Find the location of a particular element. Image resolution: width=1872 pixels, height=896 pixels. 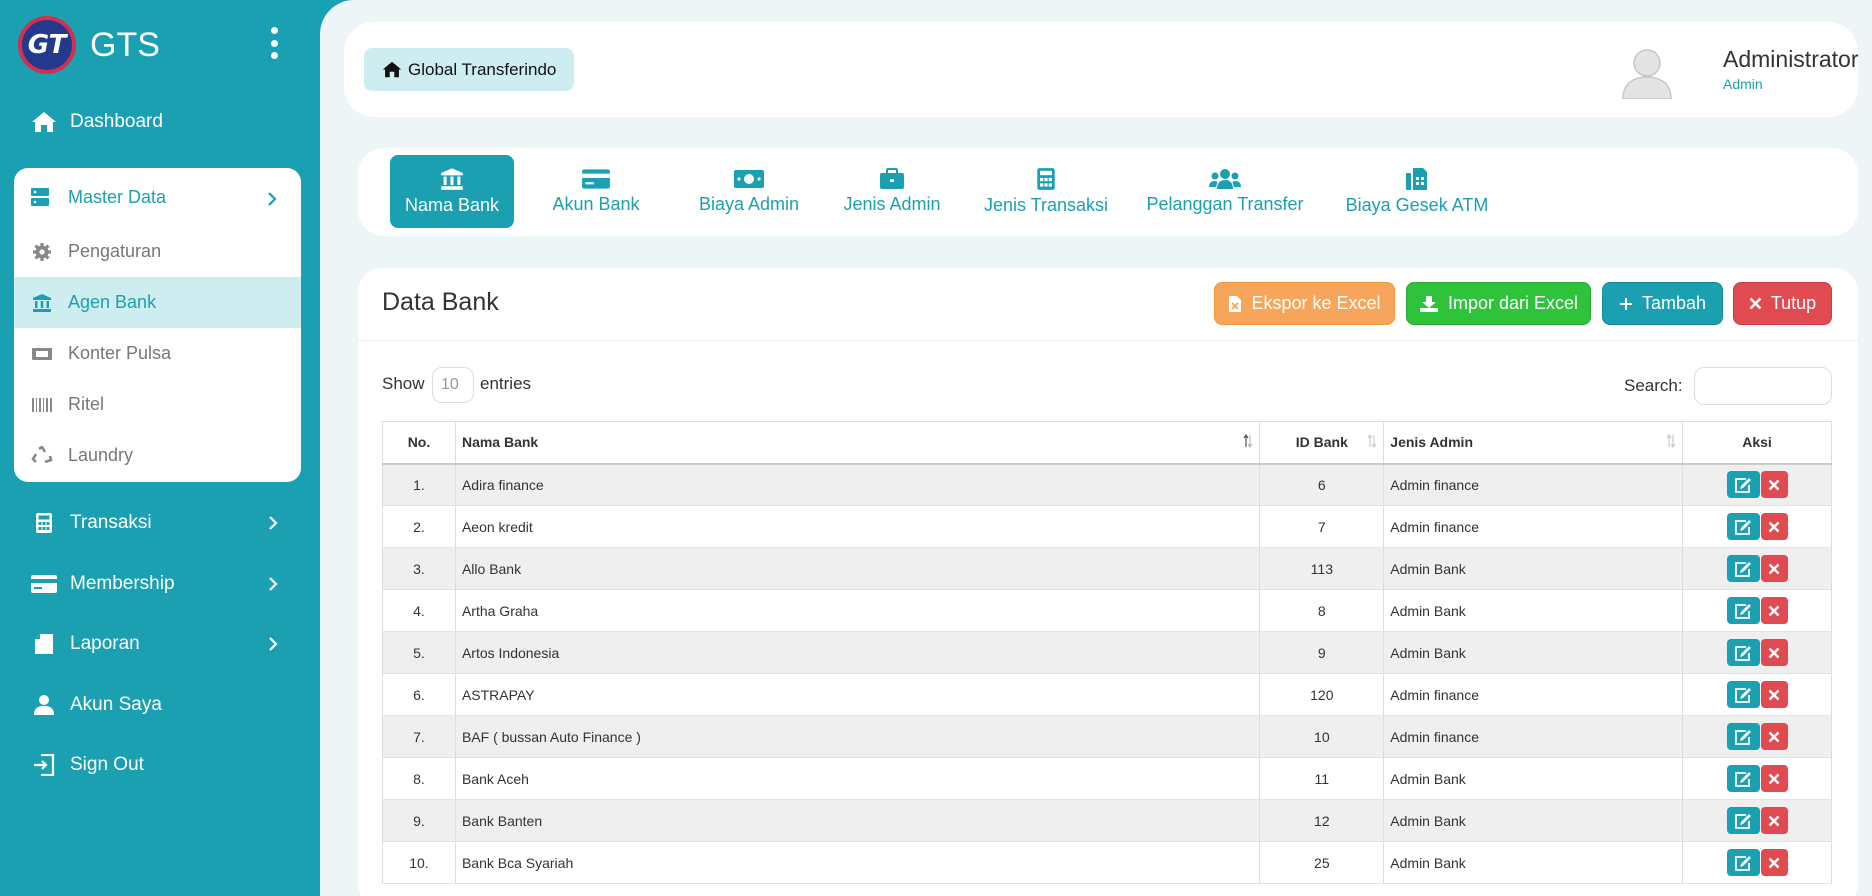

add-button: Tambah is located at coordinates (1662, 303).